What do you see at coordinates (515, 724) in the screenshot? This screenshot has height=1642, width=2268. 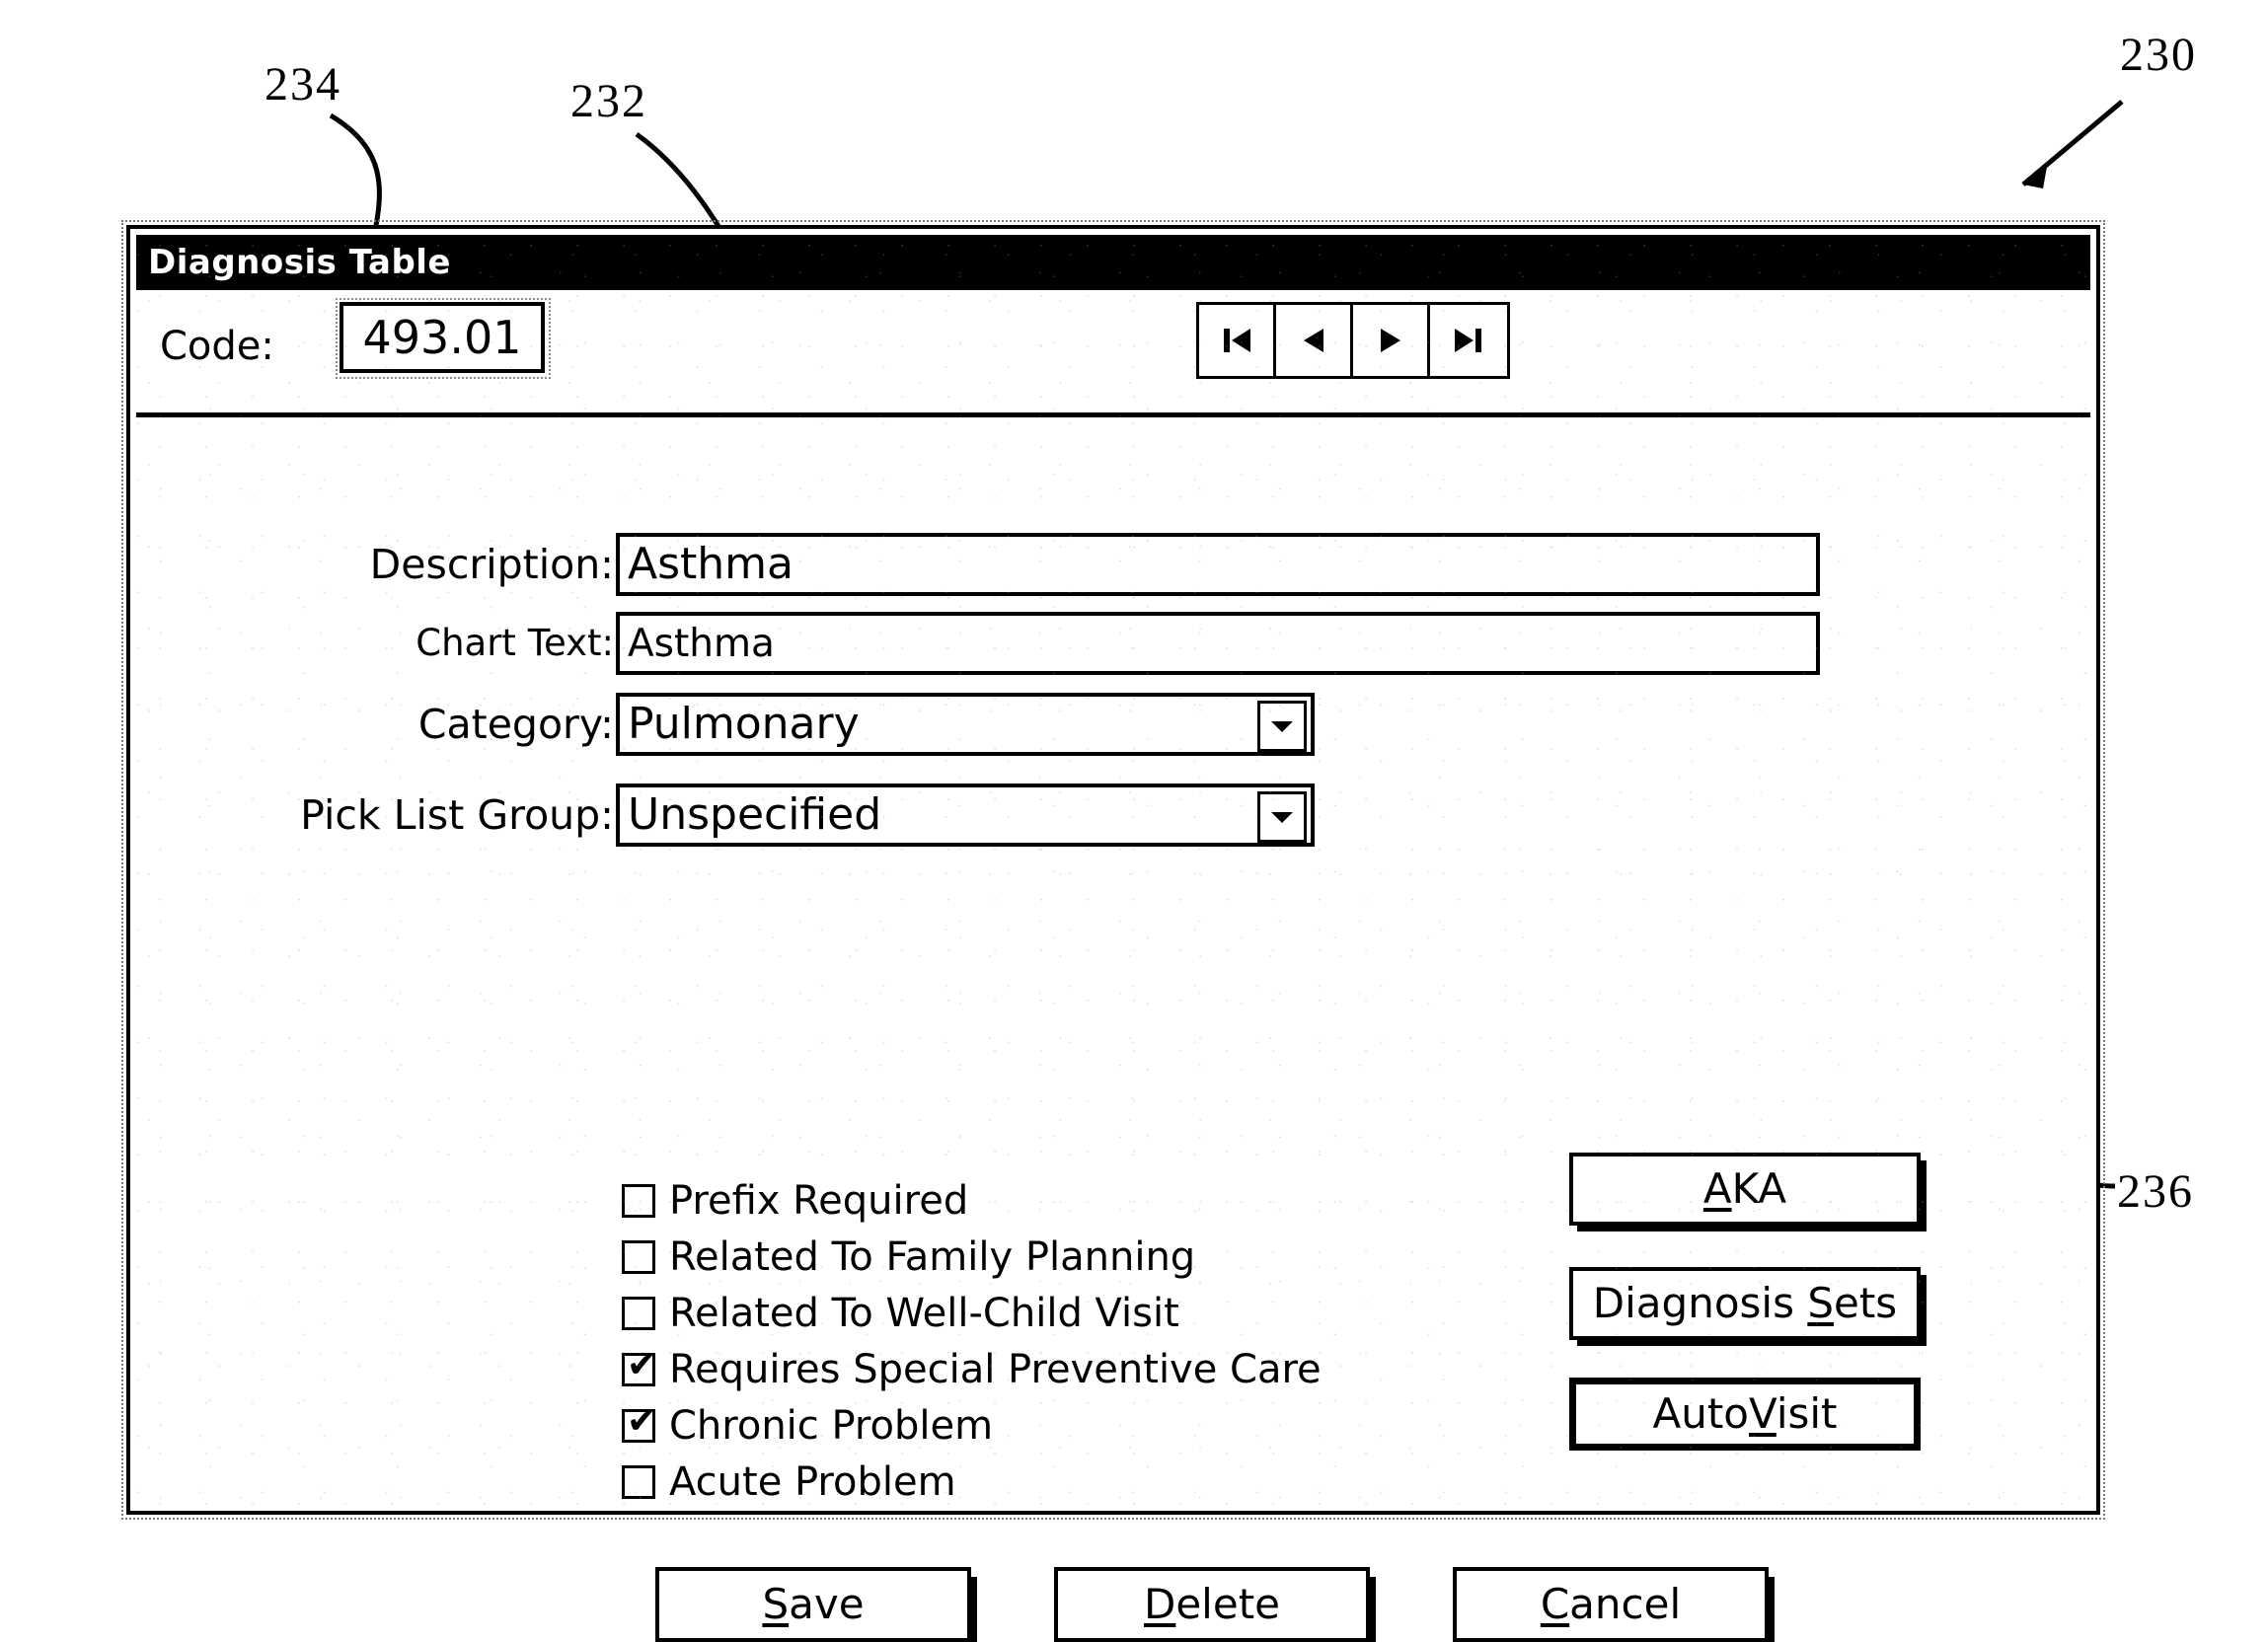 I see `category-label: Category:` at bounding box center [515, 724].